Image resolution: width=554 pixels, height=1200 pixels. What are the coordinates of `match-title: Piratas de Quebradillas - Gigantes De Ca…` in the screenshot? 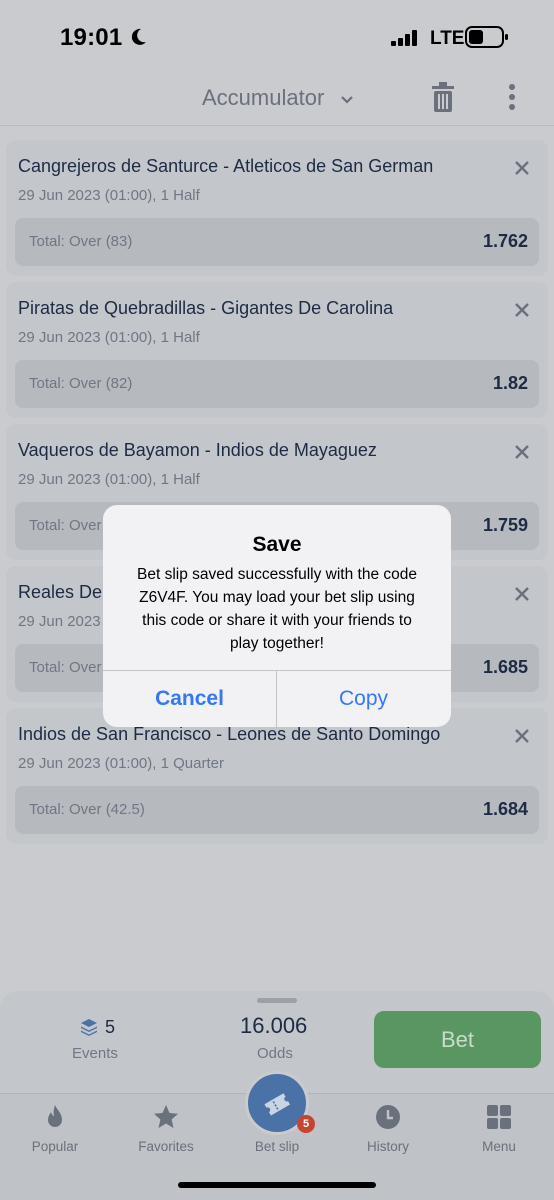 It's located at (206, 308).